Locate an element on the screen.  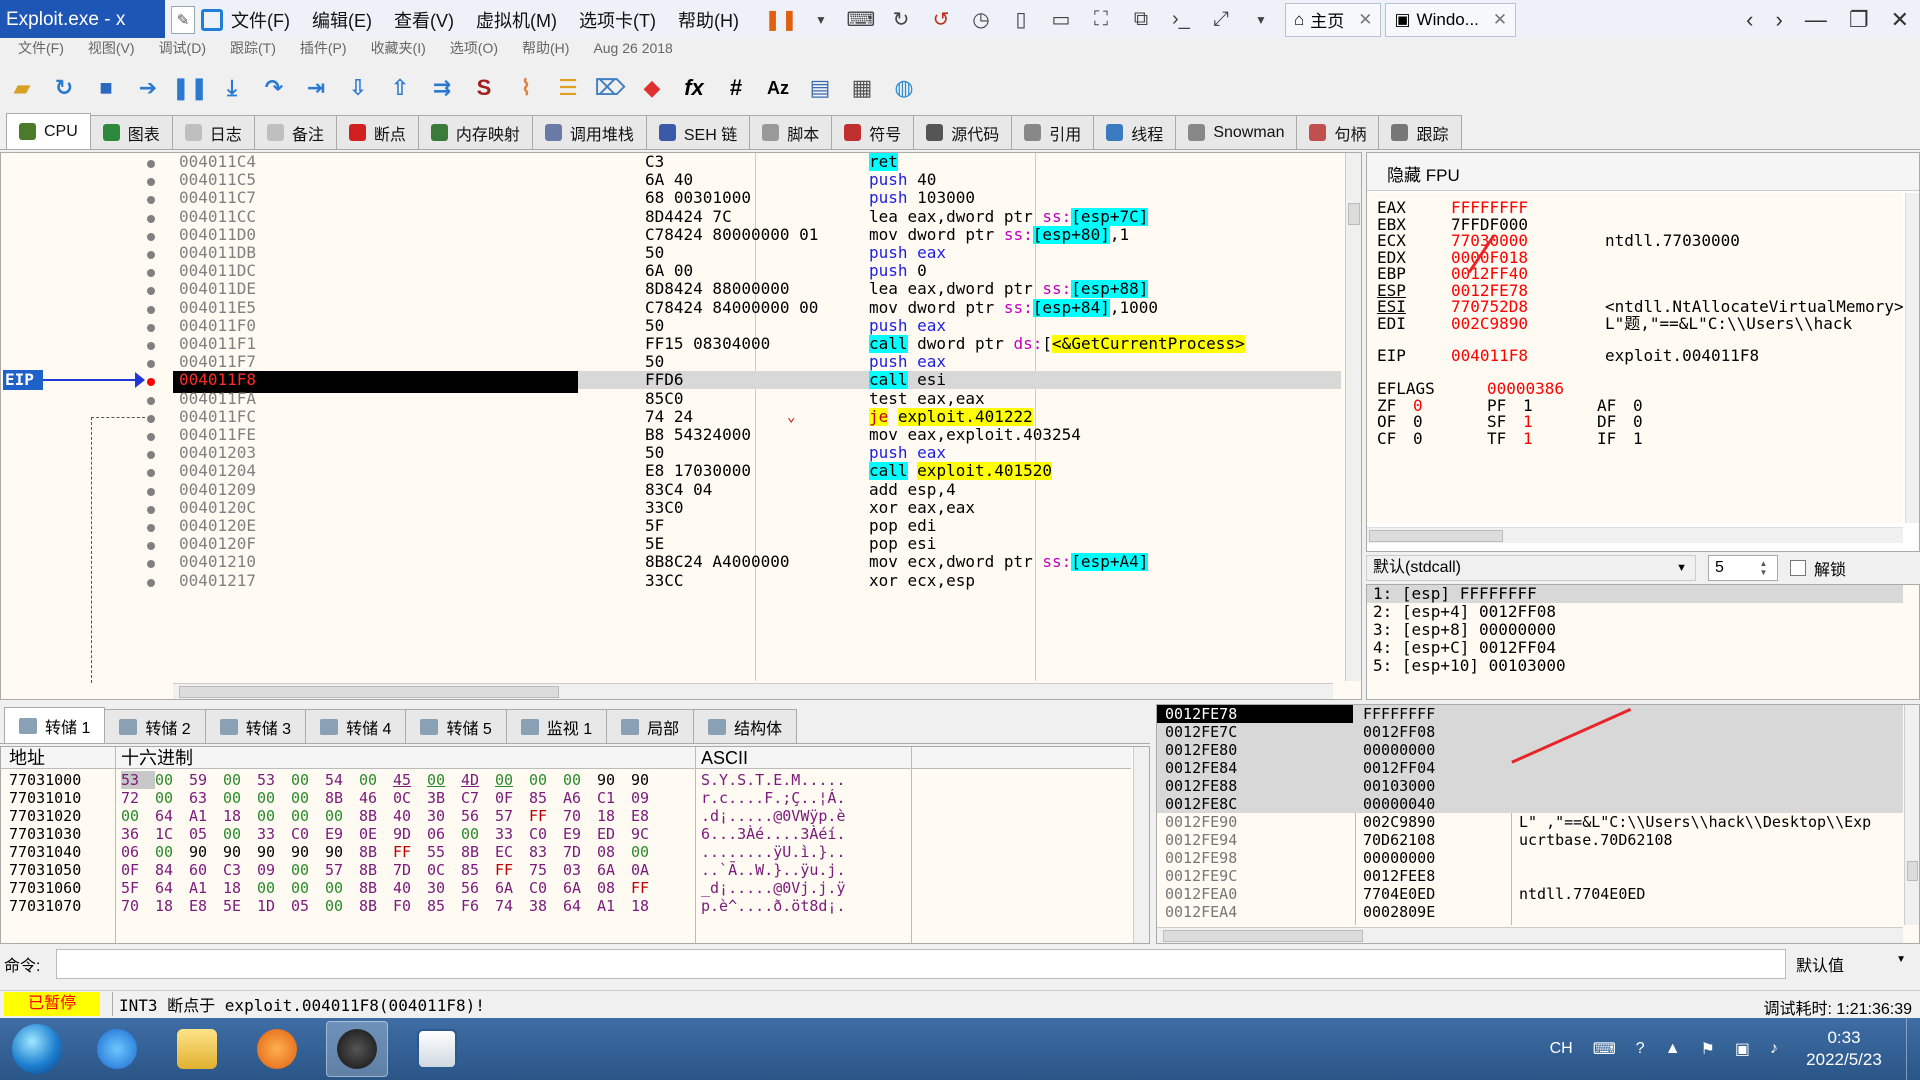
taskbar-app is located at coordinates (437, 1049).